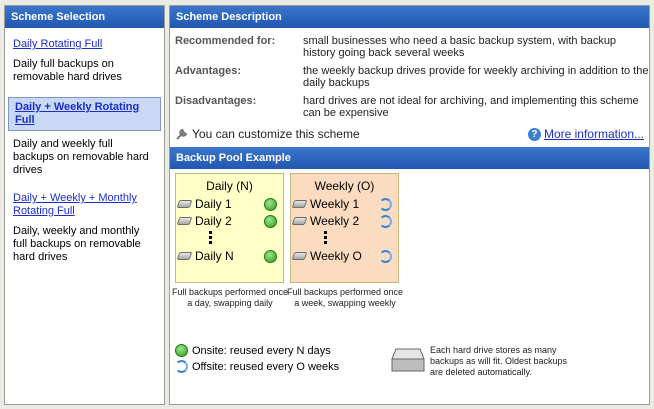  What do you see at coordinates (344, 186) in the screenshot?
I see `weekly-pool-title: Weekly (O)` at bounding box center [344, 186].